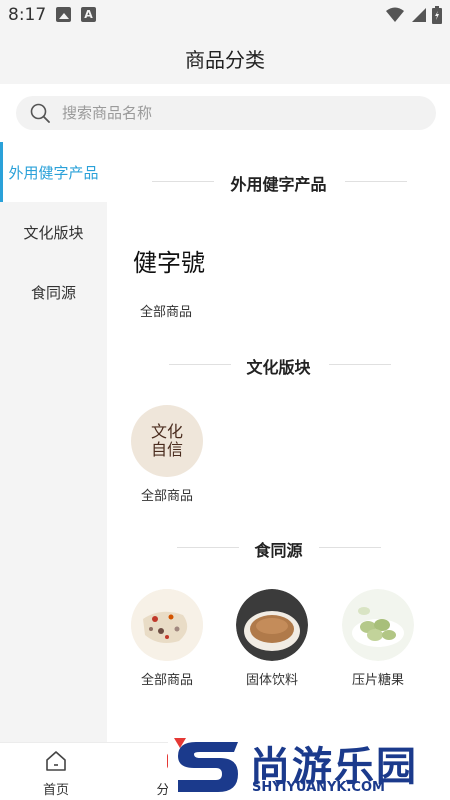 Image resolution: width=450 pixels, height=800 pixels. What do you see at coordinates (378, 625) in the screenshot?
I see `candy-tablets-image` at bounding box center [378, 625].